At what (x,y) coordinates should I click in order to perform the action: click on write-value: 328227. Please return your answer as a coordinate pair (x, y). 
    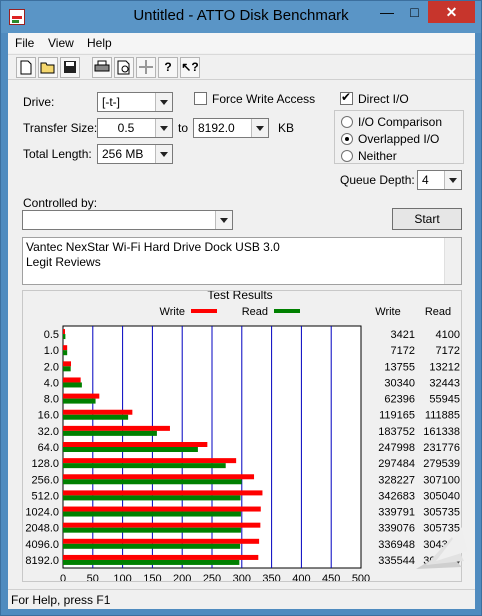
    Looking at the image, I should click on (396, 480).